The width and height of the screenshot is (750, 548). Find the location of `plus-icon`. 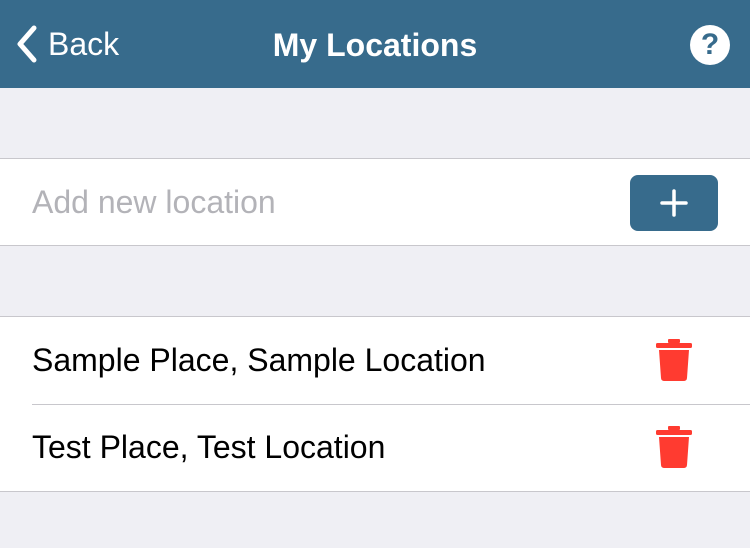

plus-icon is located at coordinates (674, 203).